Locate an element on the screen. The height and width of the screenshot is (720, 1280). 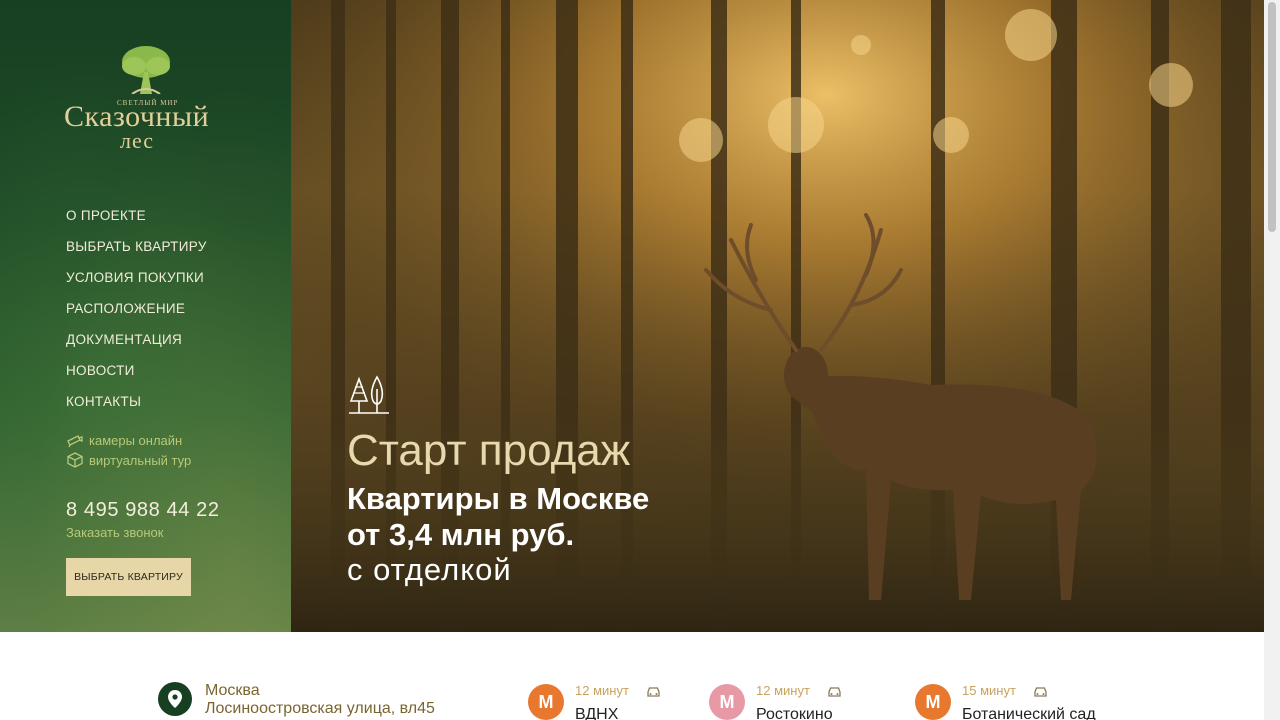
metro-station-name: Ростокино is located at coordinates (794, 713).